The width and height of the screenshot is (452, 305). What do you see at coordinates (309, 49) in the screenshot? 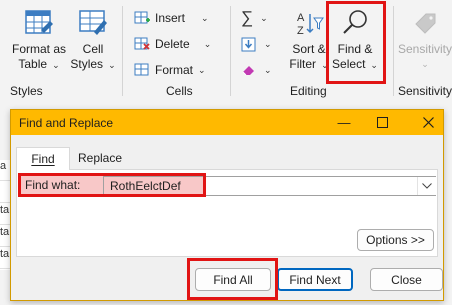
I see `sort-filter-label1: Sort &` at bounding box center [309, 49].